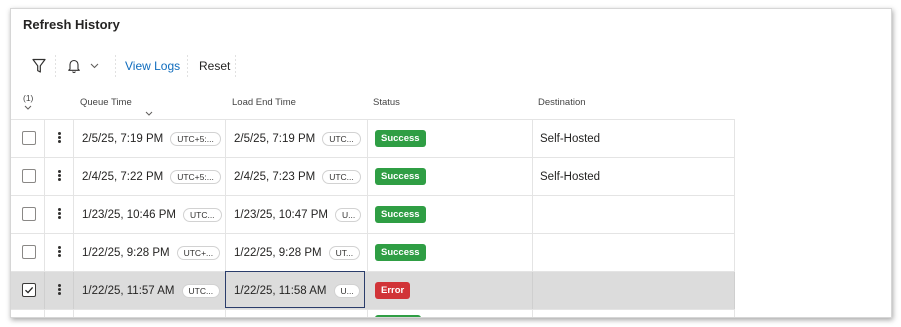  Describe the element at coordinates (152, 66) in the screenshot. I see `view-logs-button: View Logs` at that location.